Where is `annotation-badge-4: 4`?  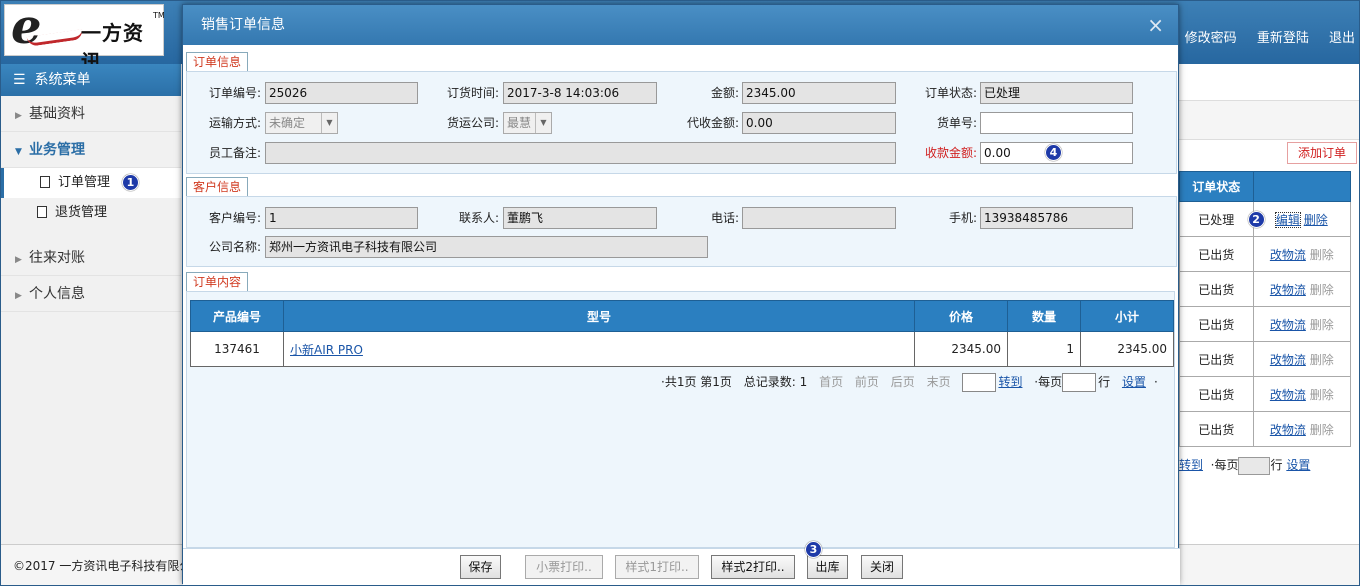
annotation-badge-4: 4 is located at coordinates (1053, 152).